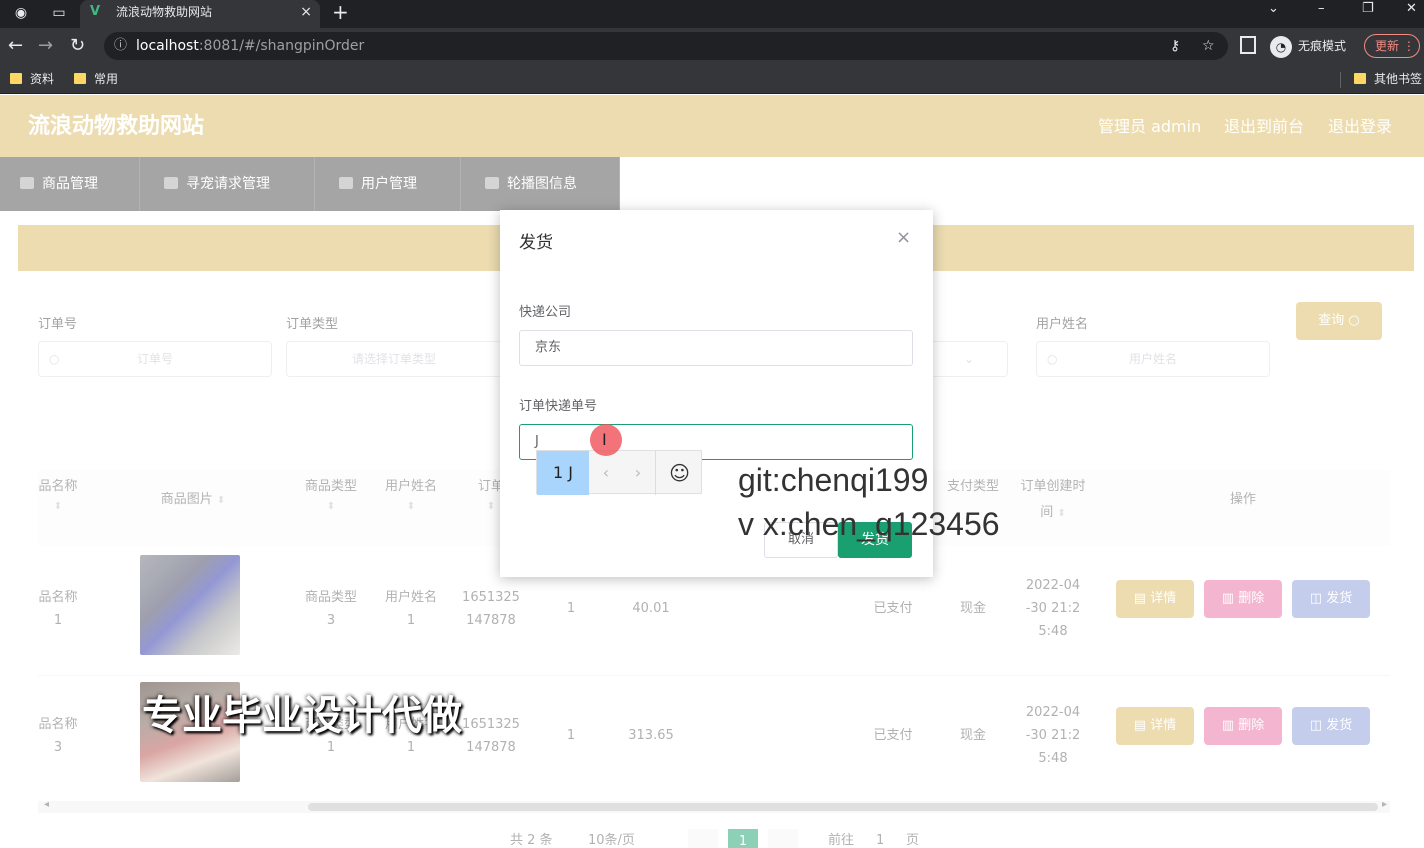 The image size is (1424, 848). I want to click on update-button: 更新 ⋮, so click(1392, 46).